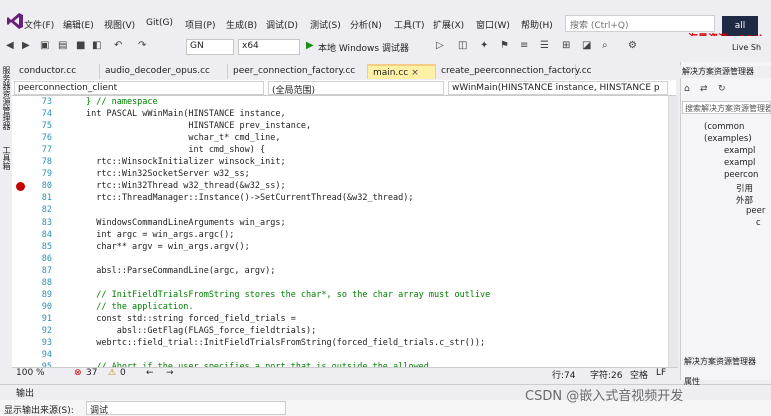 Image resolution: width=771 pixels, height=416 pixels. What do you see at coordinates (758, 223) in the screenshot?
I see `tree-item: c` at bounding box center [758, 223].